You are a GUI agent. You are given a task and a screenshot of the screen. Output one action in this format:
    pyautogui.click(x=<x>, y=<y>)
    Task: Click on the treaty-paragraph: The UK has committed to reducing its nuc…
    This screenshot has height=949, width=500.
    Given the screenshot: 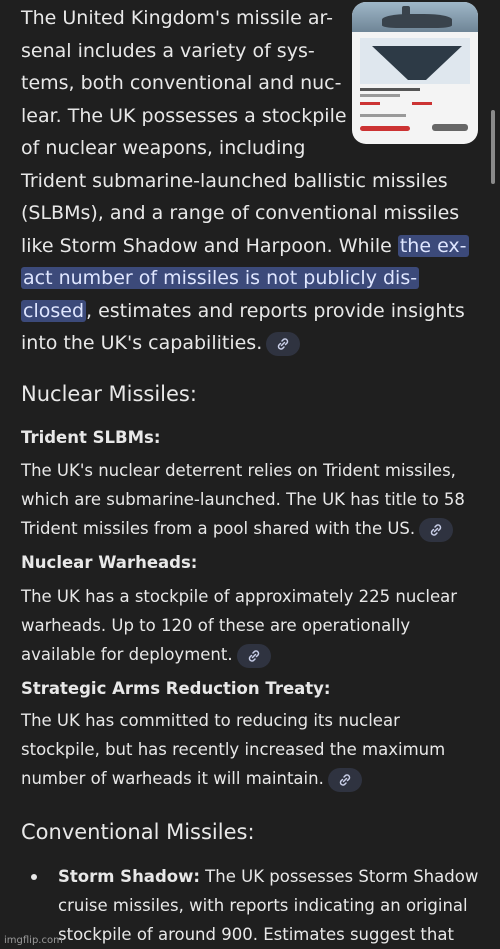 What is the action you would take?
    pyautogui.click(x=233, y=749)
    